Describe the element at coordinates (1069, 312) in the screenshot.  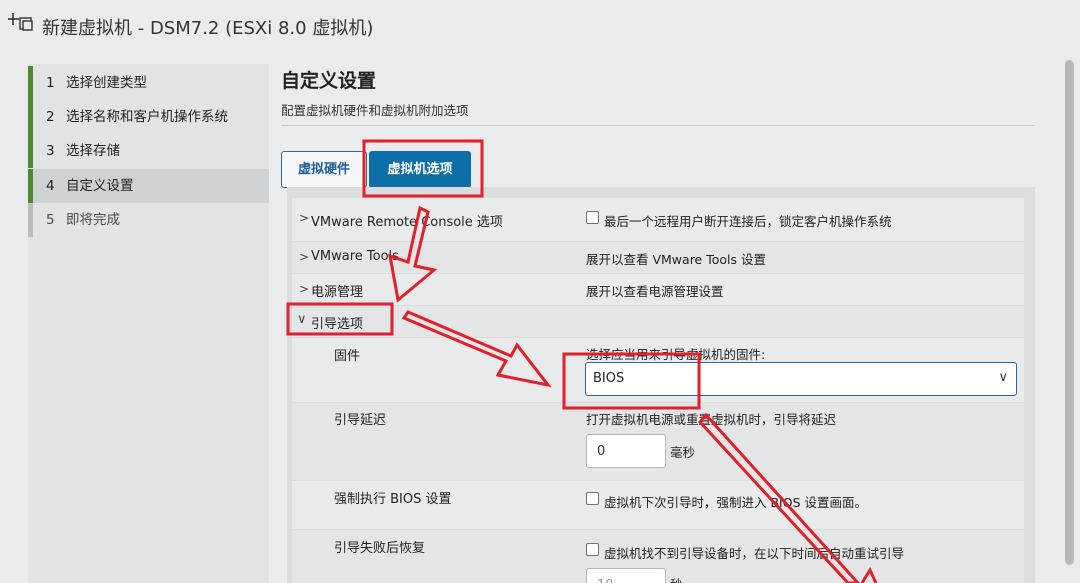
I see `vertical-scrollbar` at that location.